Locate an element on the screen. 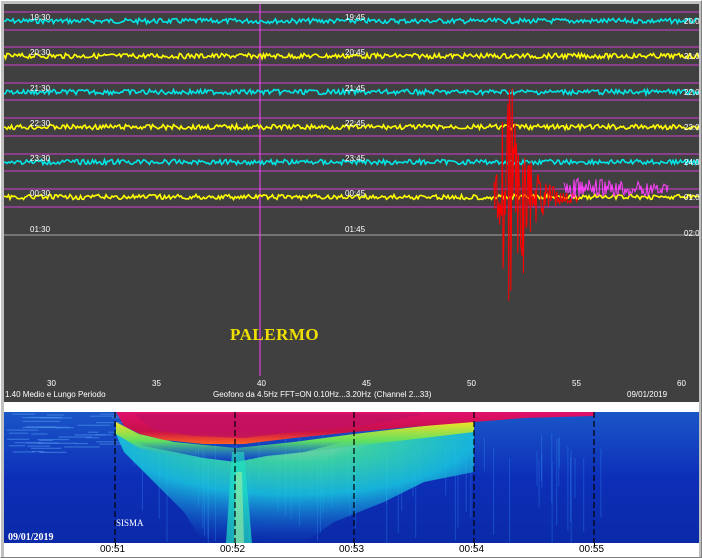 This screenshot has width=702, height=558. hour-label-left-6: 01:30 is located at coordinates (40, 229).